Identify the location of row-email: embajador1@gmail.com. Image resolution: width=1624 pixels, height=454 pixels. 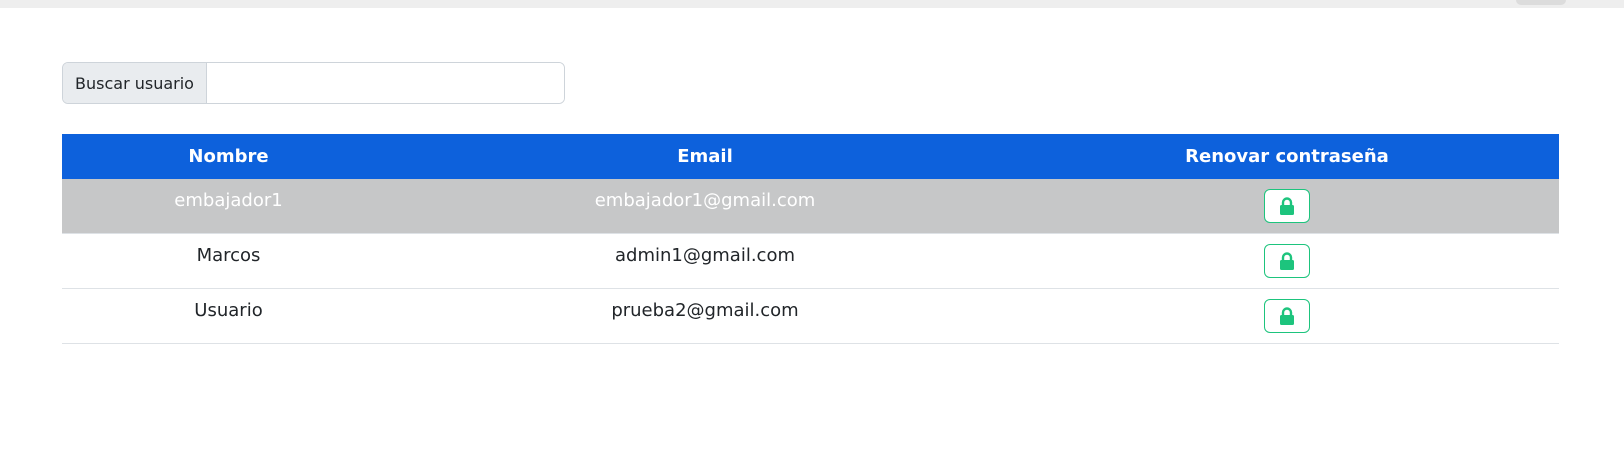
(705, 200).